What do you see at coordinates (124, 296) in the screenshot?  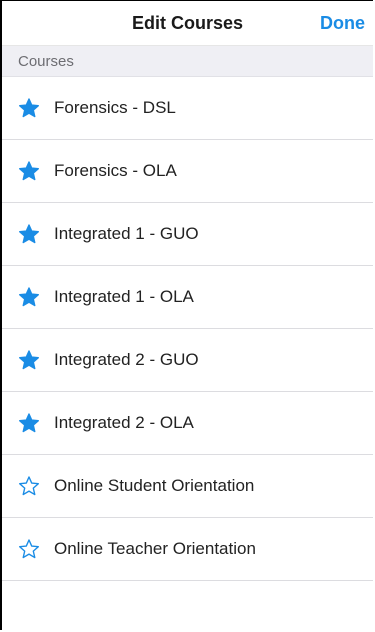 I see `course-name: Integrated 1 - OLA` at bounding box center [124, 296].